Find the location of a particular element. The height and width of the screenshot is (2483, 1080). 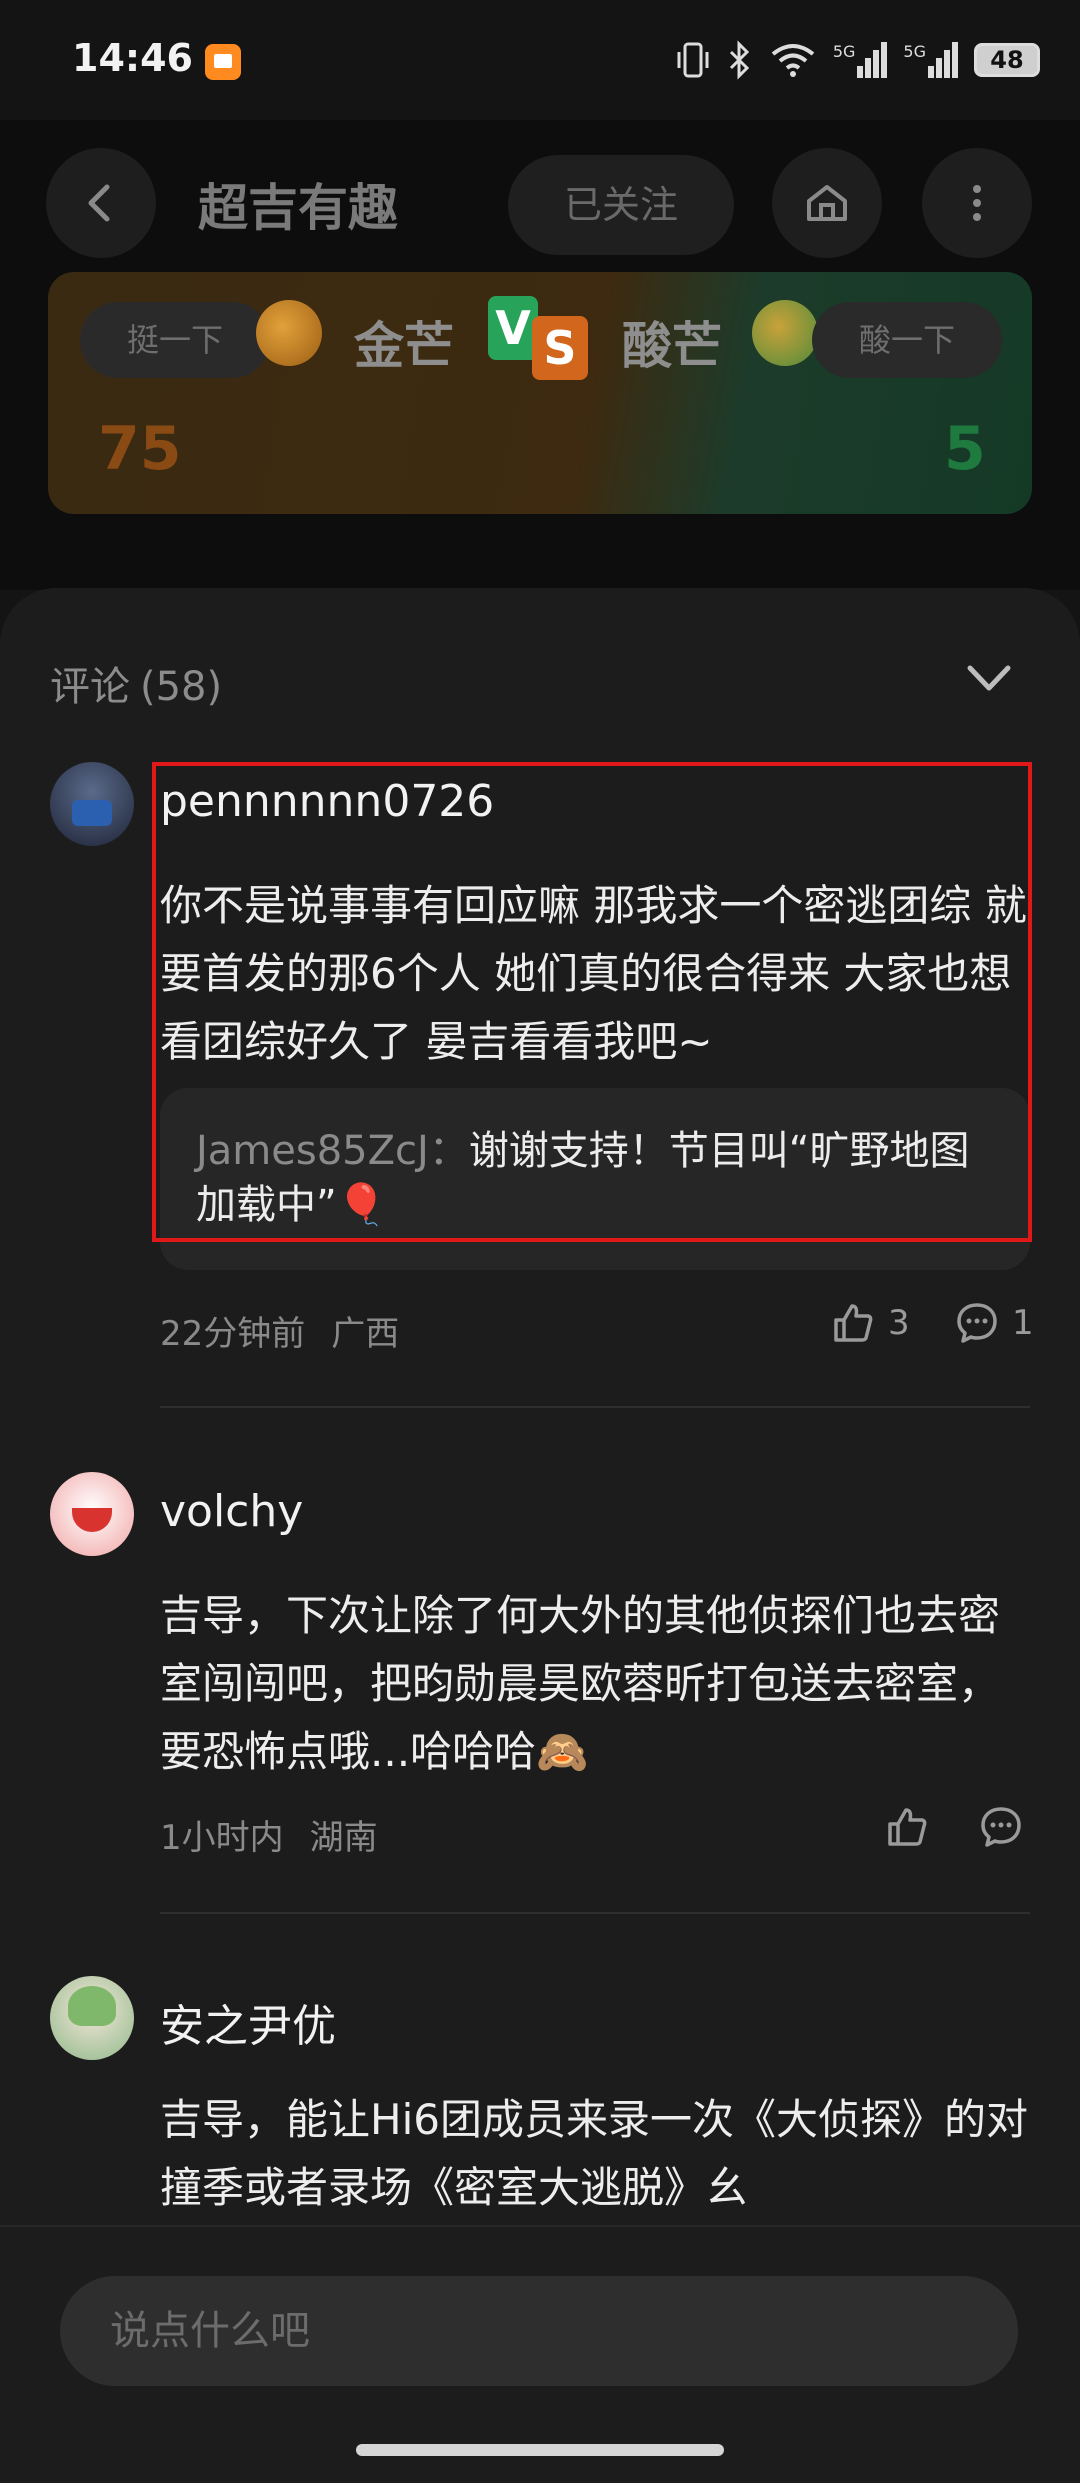

like-button: 3 is located at coordinates (870, 1323).